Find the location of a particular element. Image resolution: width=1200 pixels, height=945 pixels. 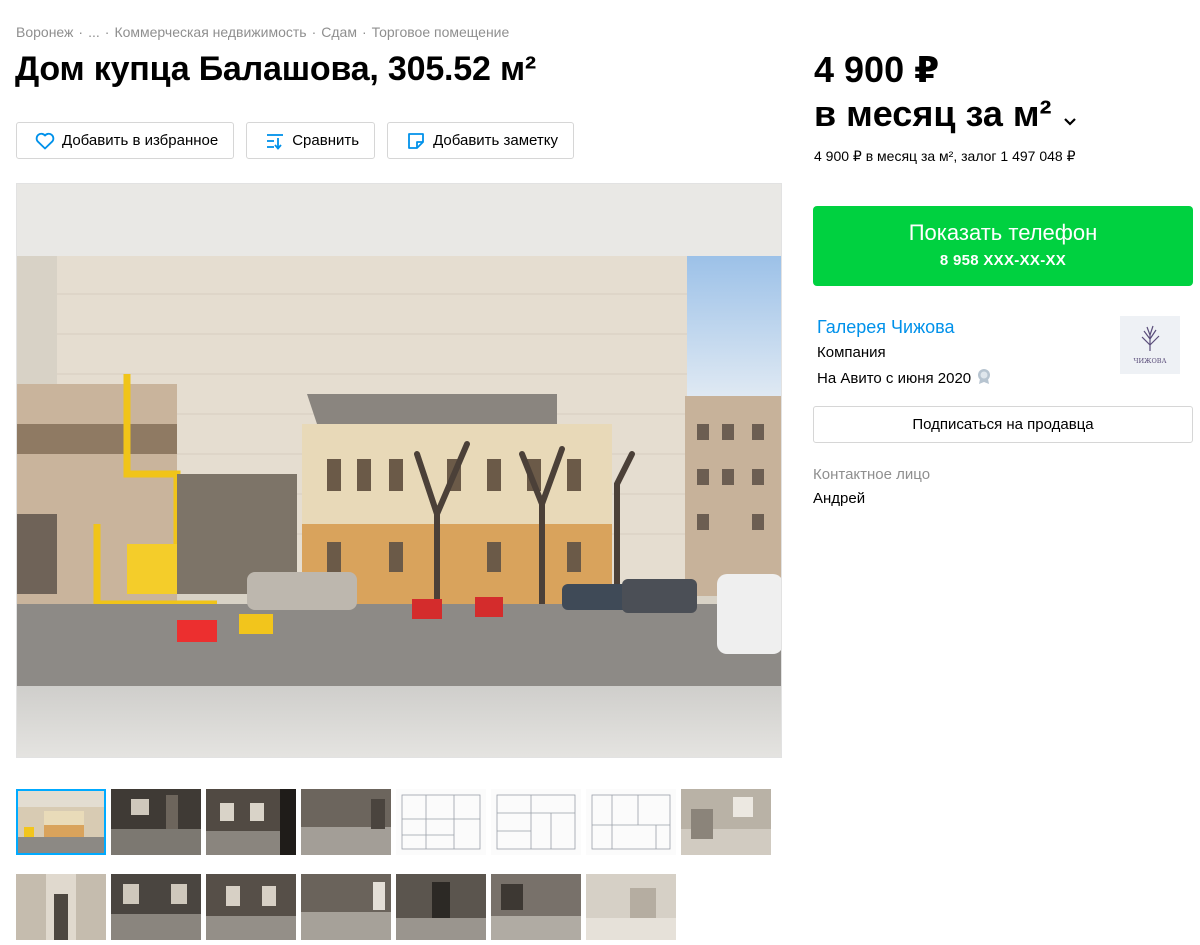

seller-logo: ЧИЖОВА is located at coordinates (1150, 345).